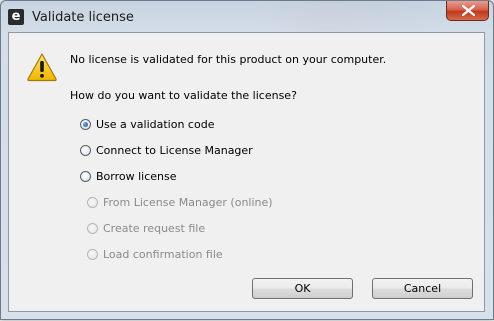 The image size is (494, 321). I want to click on radio-label: Borrow license, so click(136, 176).